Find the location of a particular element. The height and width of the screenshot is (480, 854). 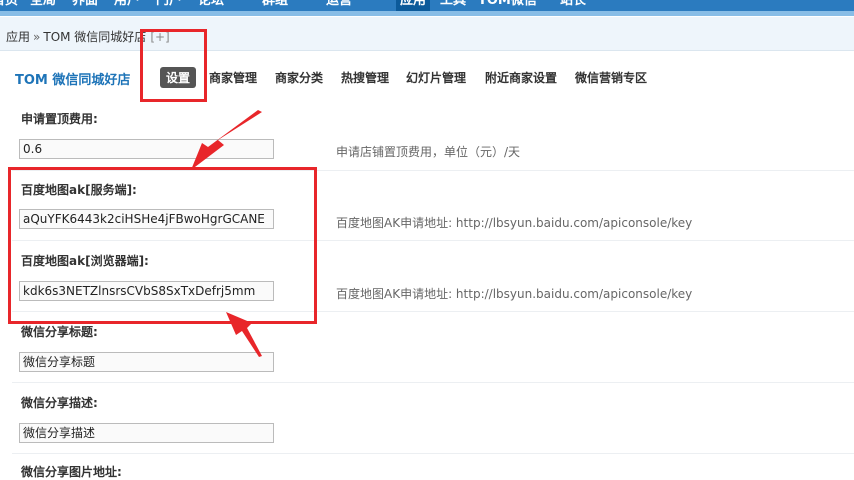

annotation-arrows is located at coordinates (226, 233).